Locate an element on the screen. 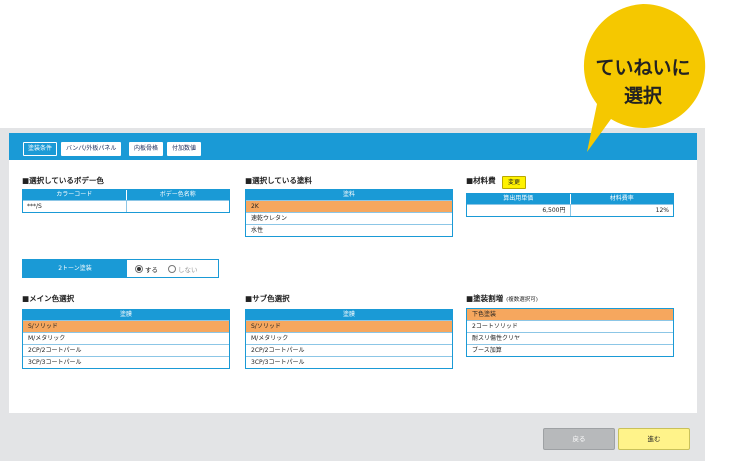  body-color-table: カラーコード ボデー色名称 ***/S is located at coordinates (126, 201).